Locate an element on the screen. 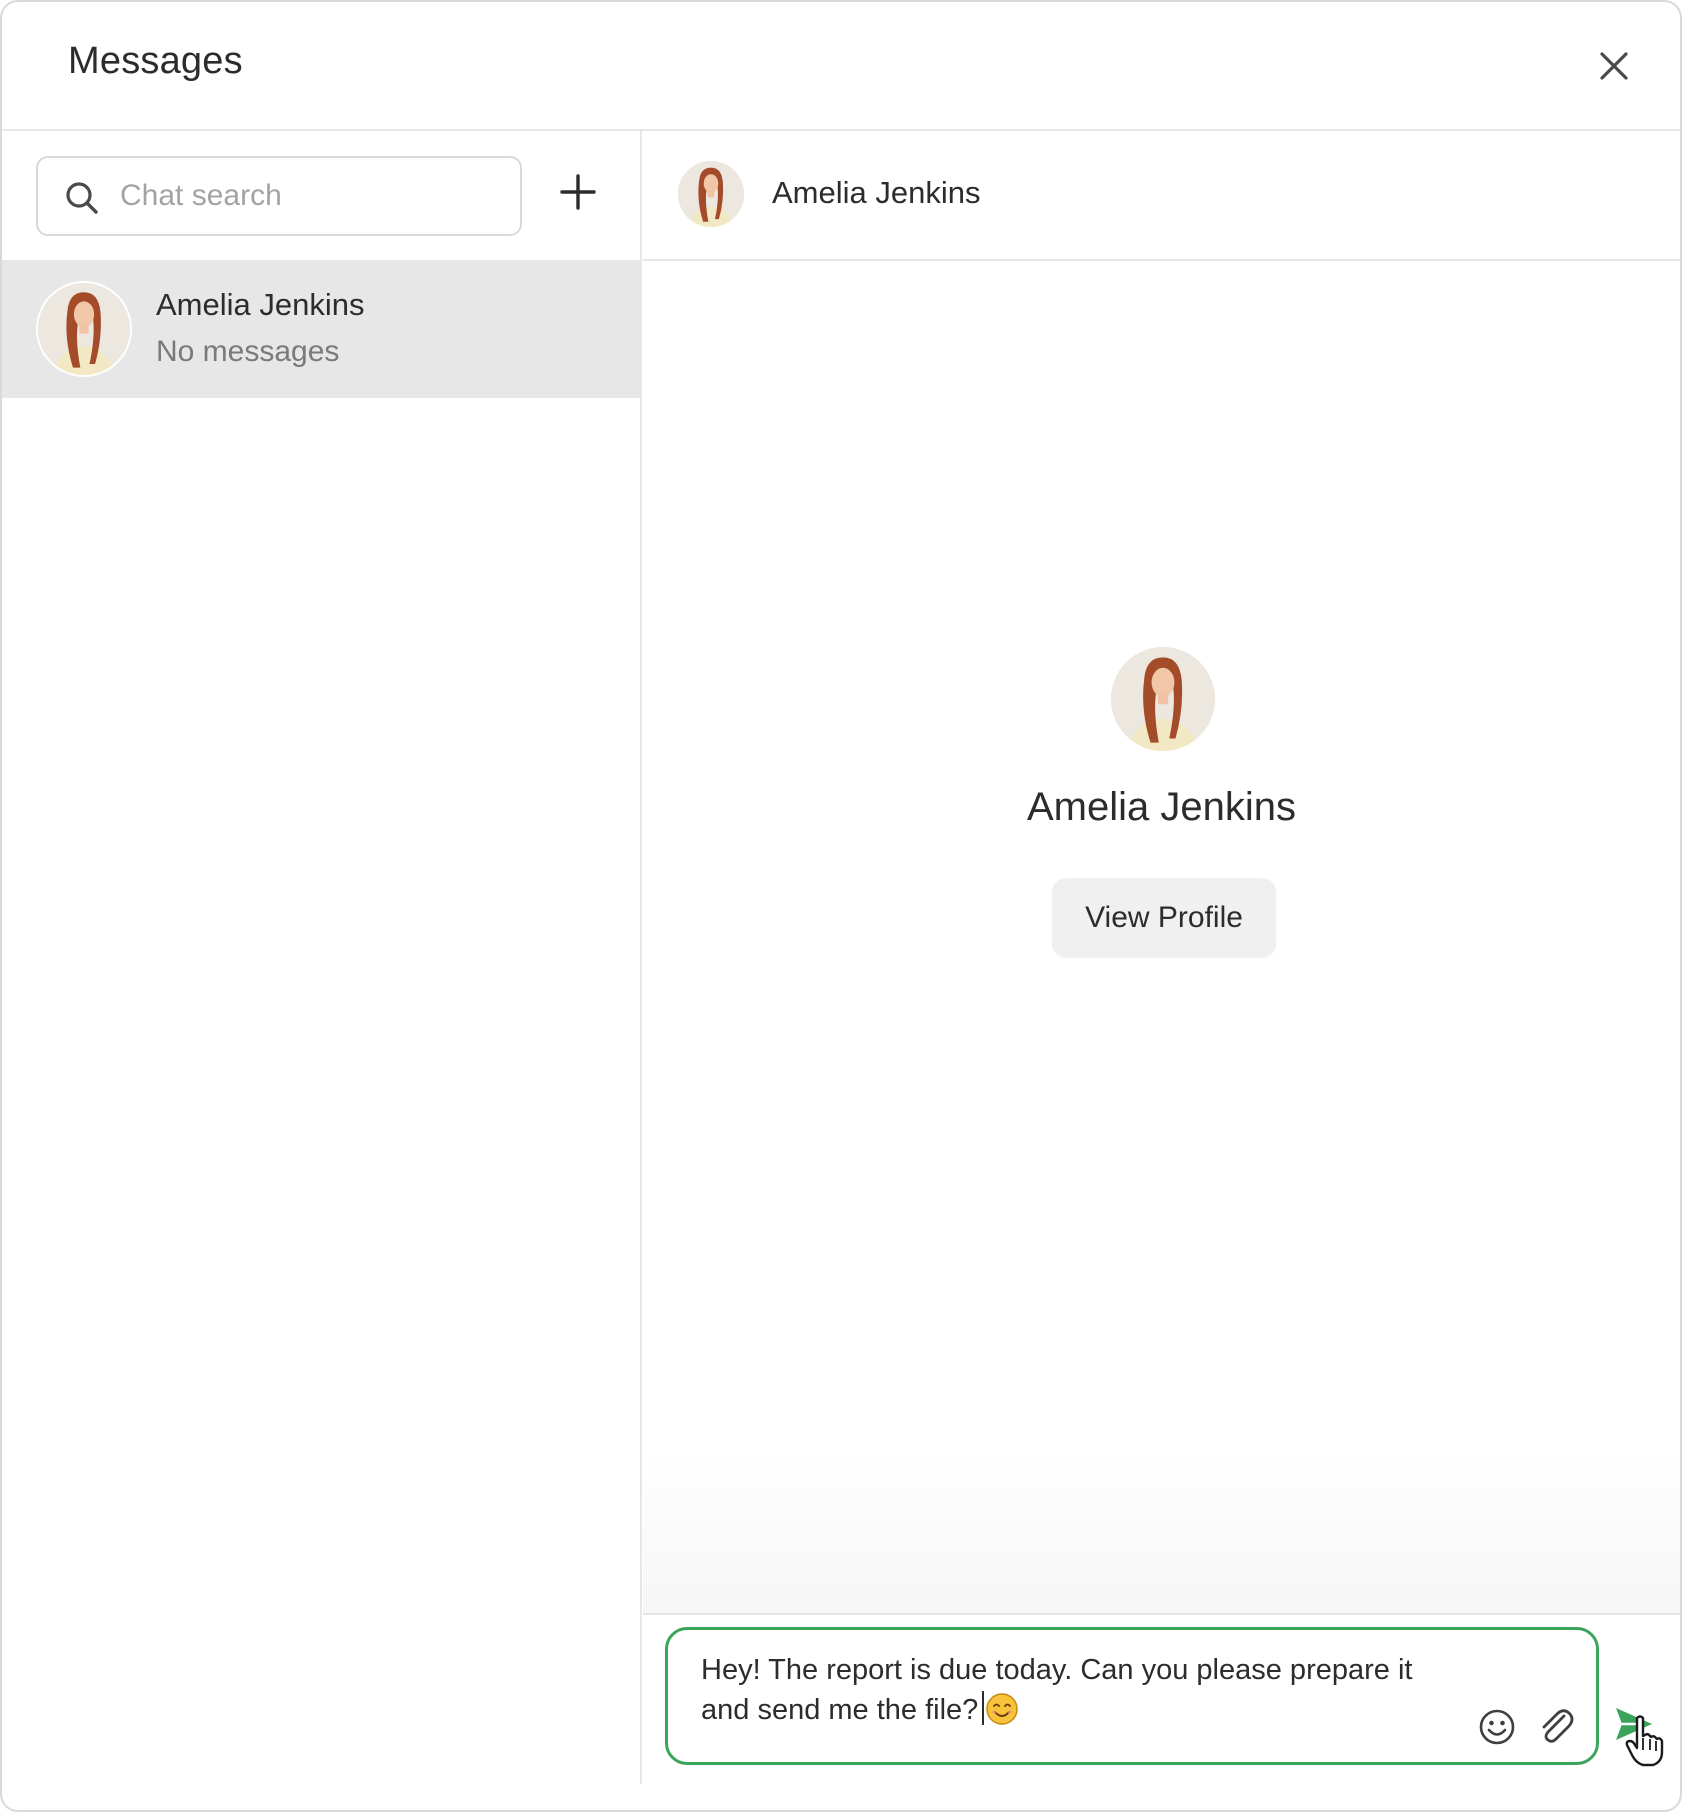 This screenshot has width=1682, height=1812. chat-item-name: Amelia Jenkins is located at coordinates (260, 304).